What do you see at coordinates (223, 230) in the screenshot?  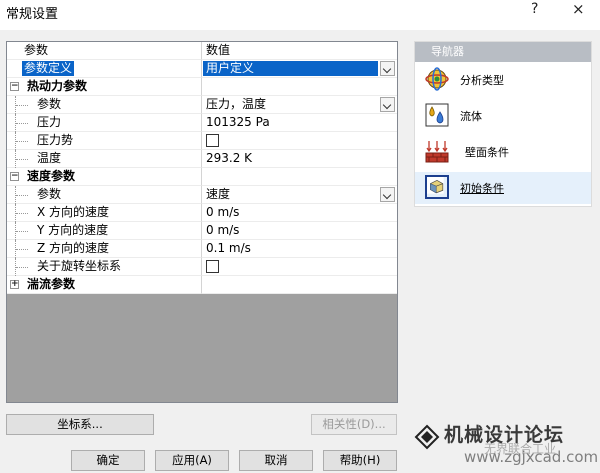 I see `grid-row-value-text: 0 m/s` at bounding box center [223, 230].